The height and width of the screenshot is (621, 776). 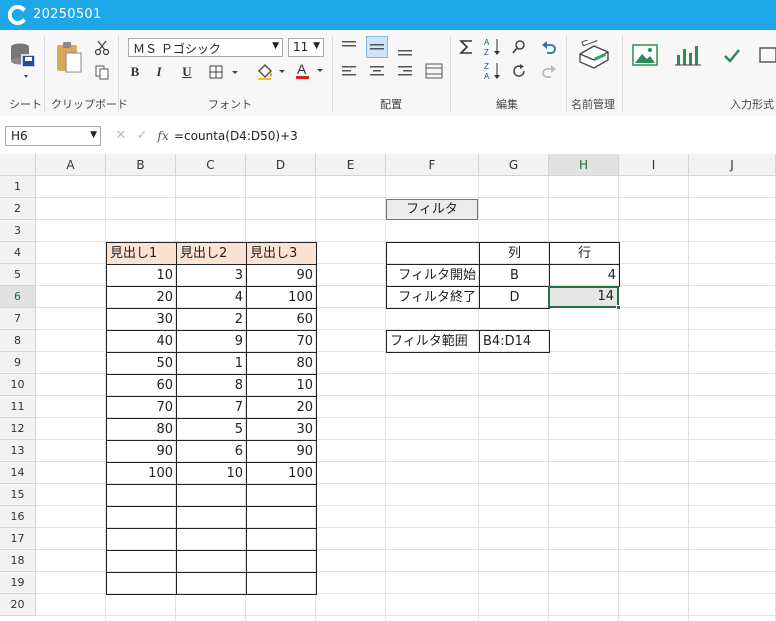 I want to click on filter-start-col: B, so click(x=514, y=275).